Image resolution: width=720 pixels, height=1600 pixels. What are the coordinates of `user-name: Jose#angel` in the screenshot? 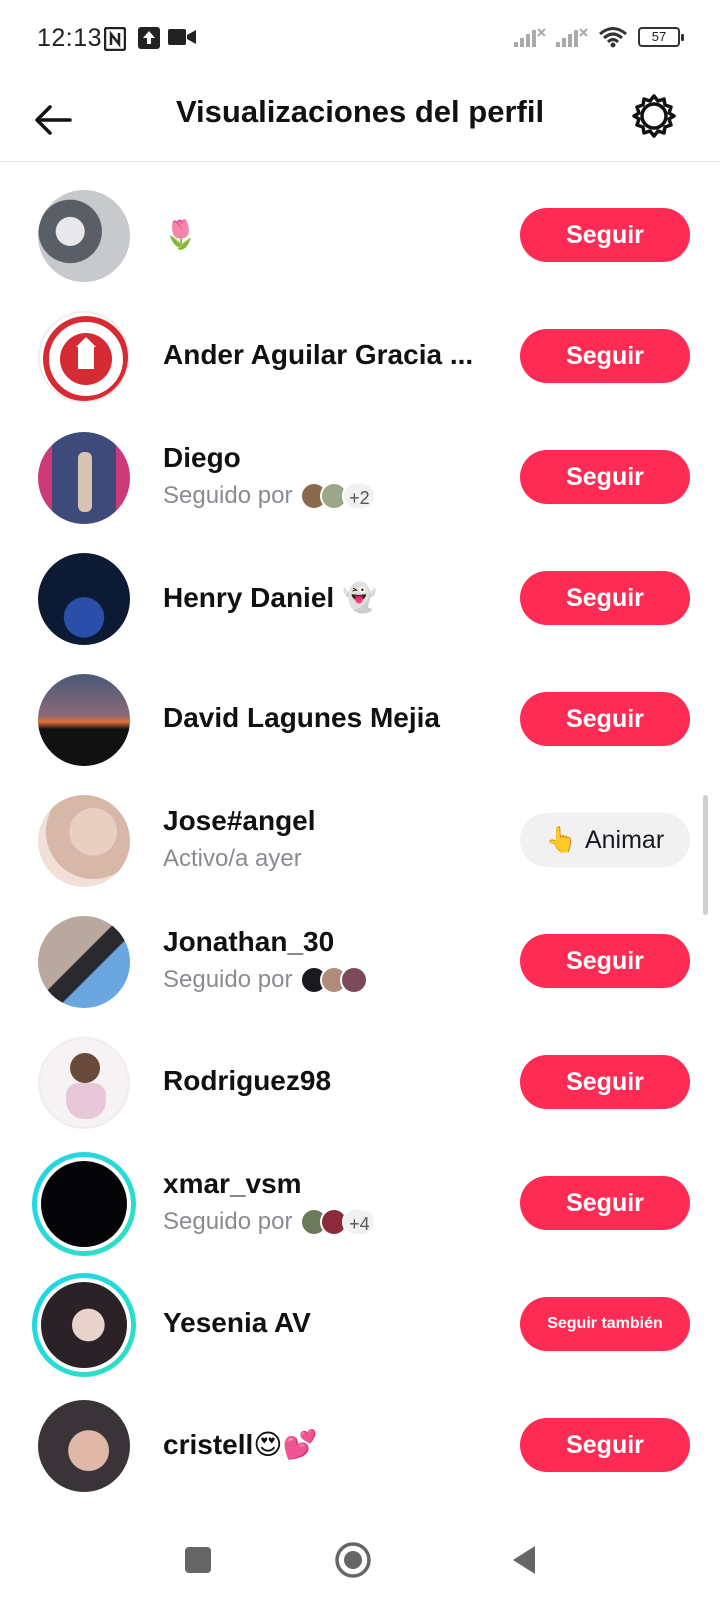 It's located at (239, 820).